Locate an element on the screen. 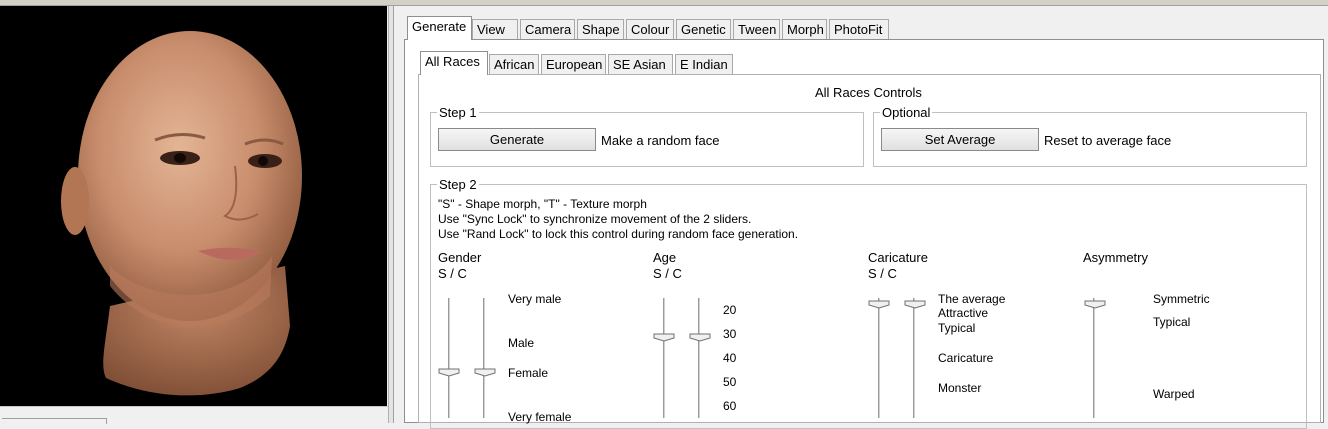  splitter-line is located at coordinates (393, 214).